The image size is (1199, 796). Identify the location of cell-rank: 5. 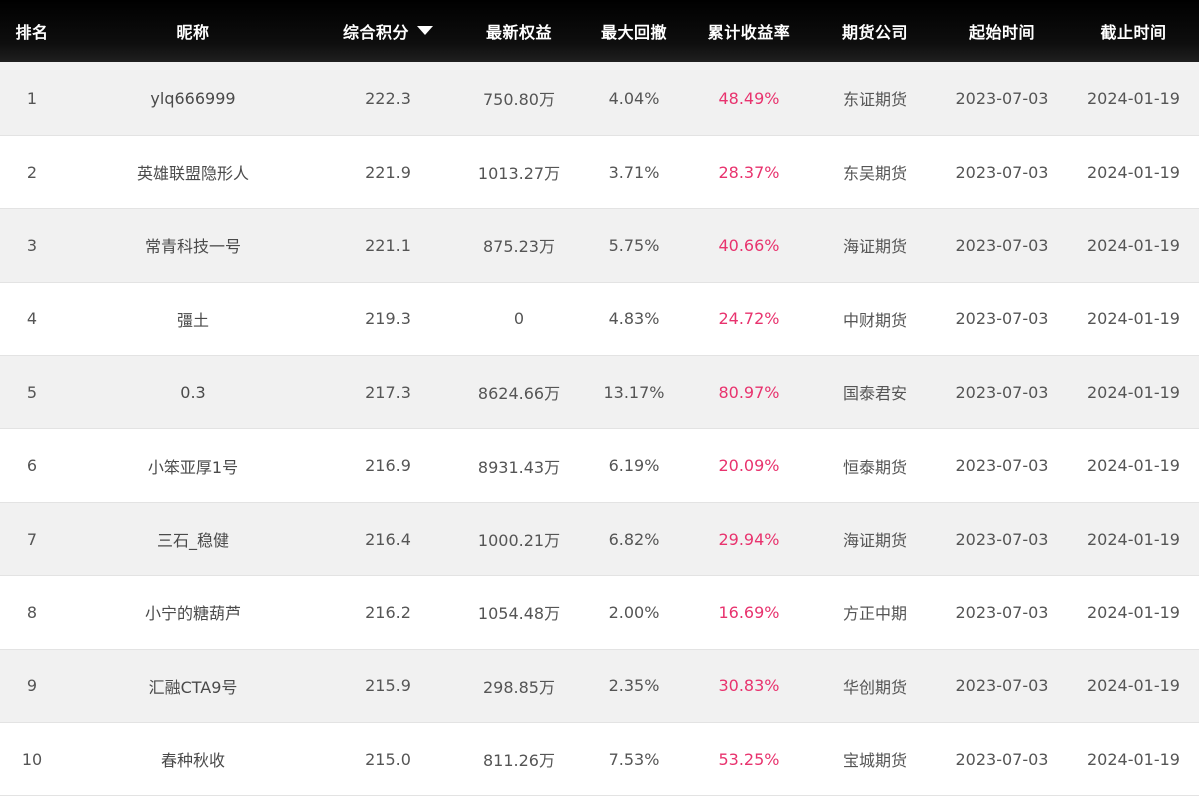
(32, 392).